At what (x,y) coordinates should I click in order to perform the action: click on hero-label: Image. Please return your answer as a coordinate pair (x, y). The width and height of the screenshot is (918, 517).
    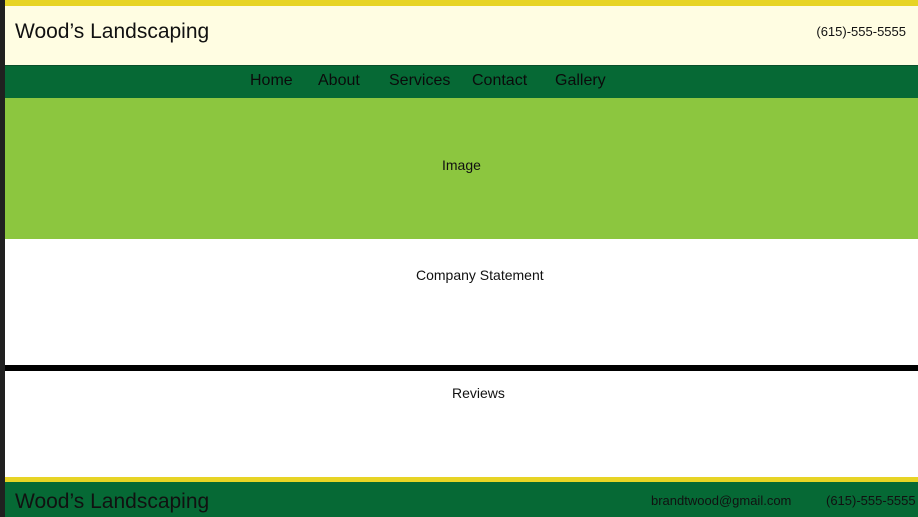
    Looking at the image, I should click on (461, 165).